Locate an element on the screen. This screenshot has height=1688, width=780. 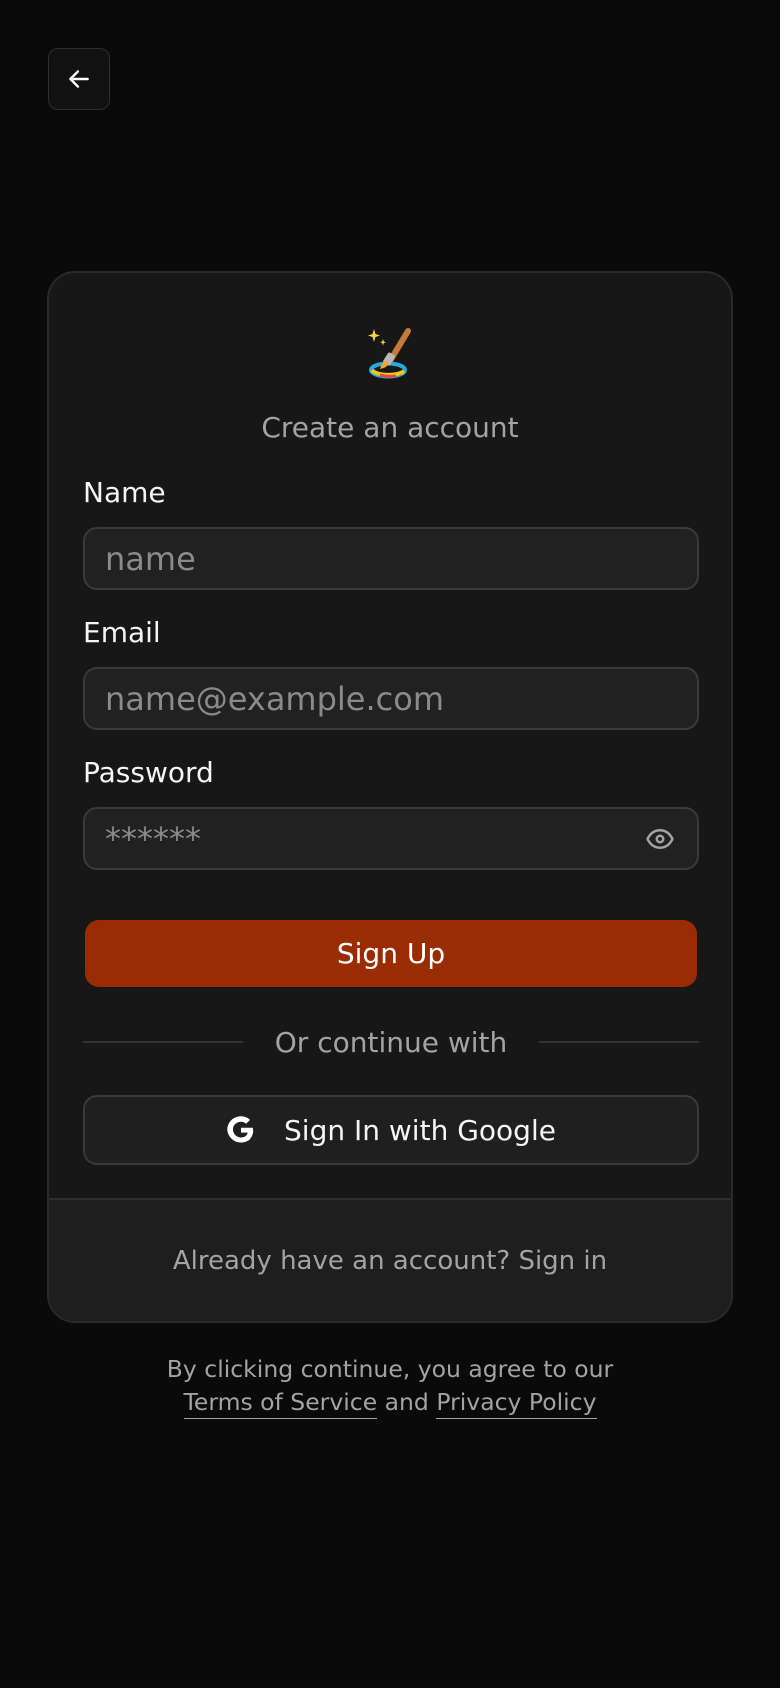
legal-conjunction: and is located at coordinates (406, 1402).